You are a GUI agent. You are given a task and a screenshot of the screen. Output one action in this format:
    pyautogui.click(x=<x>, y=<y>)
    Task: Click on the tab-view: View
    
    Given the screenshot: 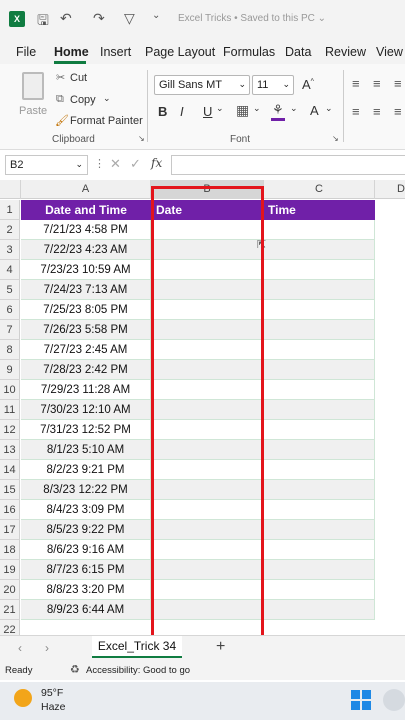 What is the action you would take?
    pyautogui.click(x=389, y=52)
    